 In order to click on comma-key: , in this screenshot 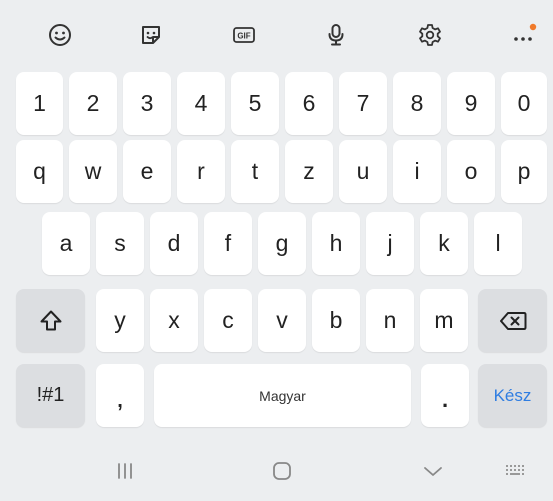, I will do `click(120, 395)`.